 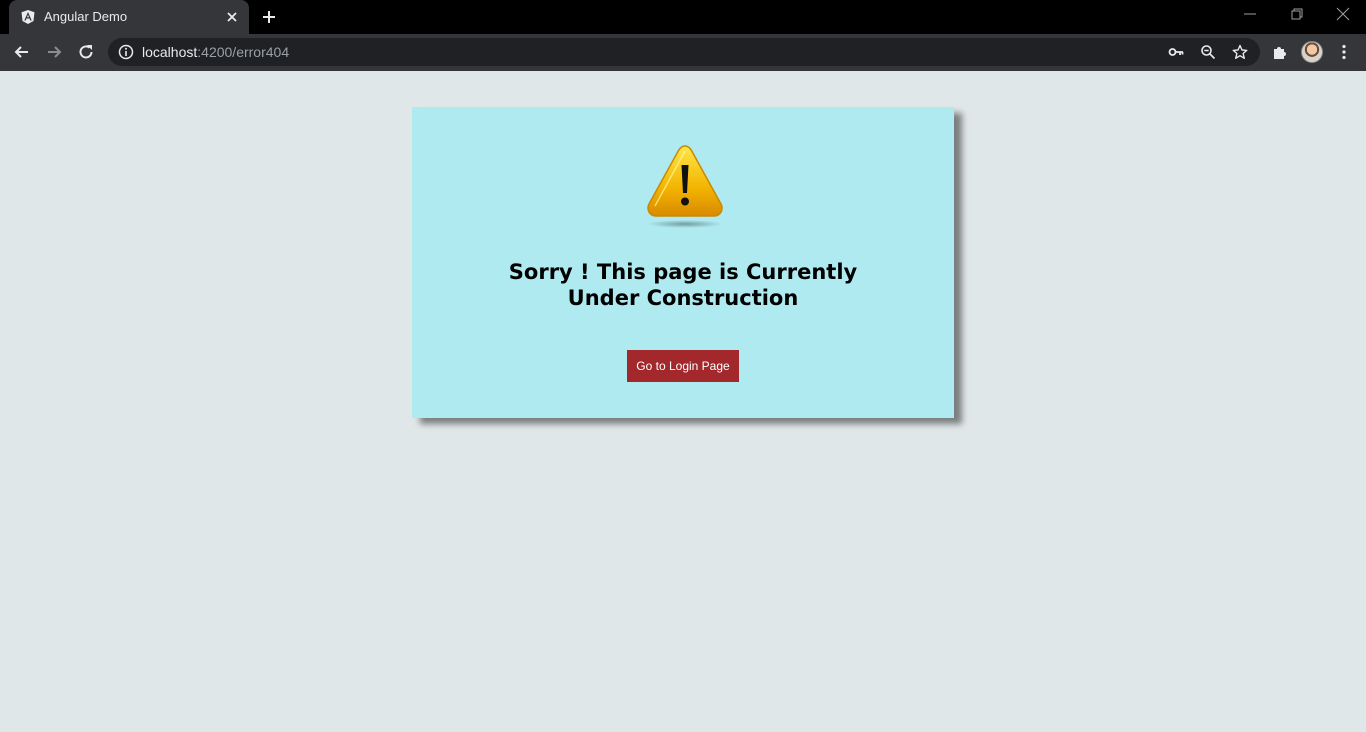 I want to click on go-to-login-button: Go to Login Page, so click(x=683, y=366).